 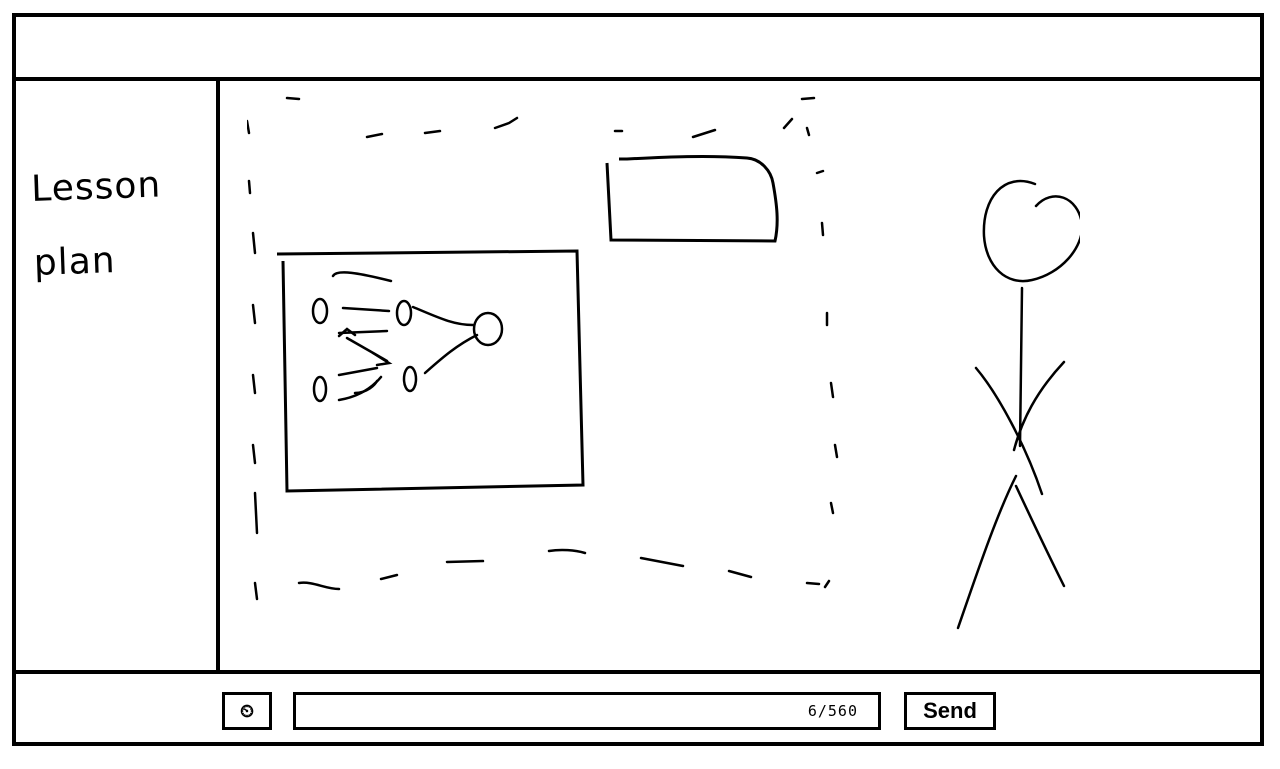 What do you see at coordinates (692, 198) in the screenshot?
I see `text-box-icon` at bounding box center [692, 198].